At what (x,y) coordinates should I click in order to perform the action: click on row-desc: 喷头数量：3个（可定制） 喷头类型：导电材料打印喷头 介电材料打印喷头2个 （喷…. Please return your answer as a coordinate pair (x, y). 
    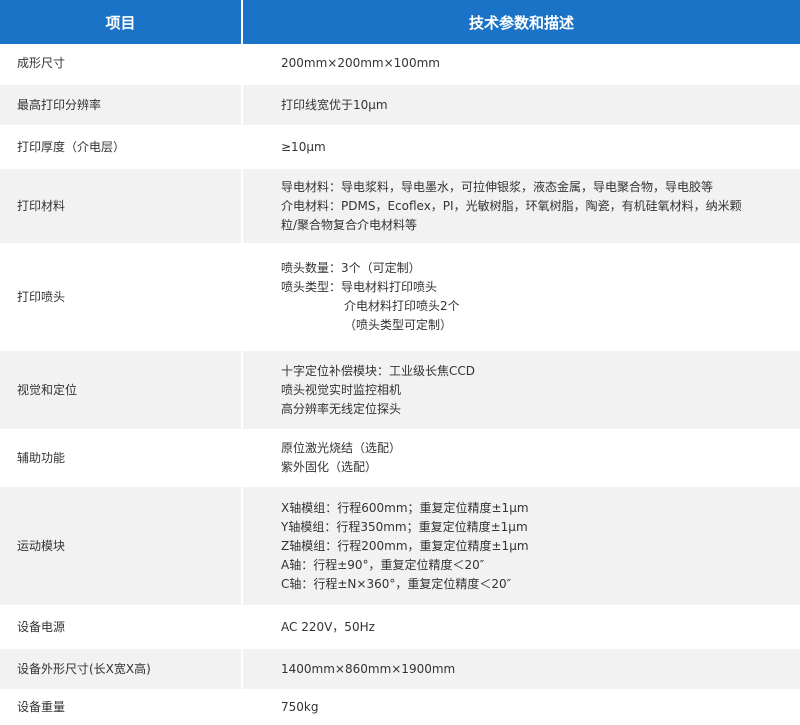
    Looking at the image, I should click on (521, 297).